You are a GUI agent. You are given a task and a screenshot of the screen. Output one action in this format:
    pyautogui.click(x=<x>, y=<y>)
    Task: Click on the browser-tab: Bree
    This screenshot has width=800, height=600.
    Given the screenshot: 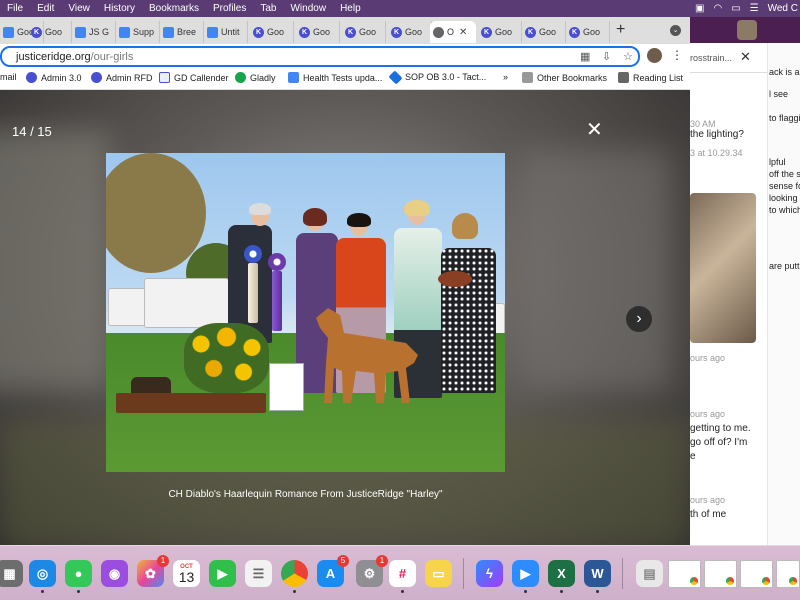 What is the action you would take?
    pyautogui.click(x=182, y=32)
    